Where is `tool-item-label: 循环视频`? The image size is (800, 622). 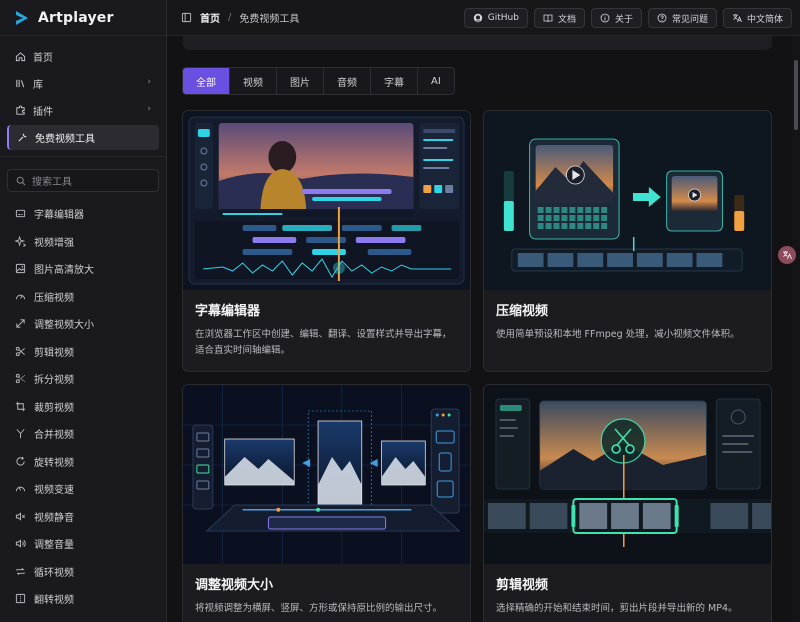 tool-item-label: 循环视频 is located at coordinates (54, 573).